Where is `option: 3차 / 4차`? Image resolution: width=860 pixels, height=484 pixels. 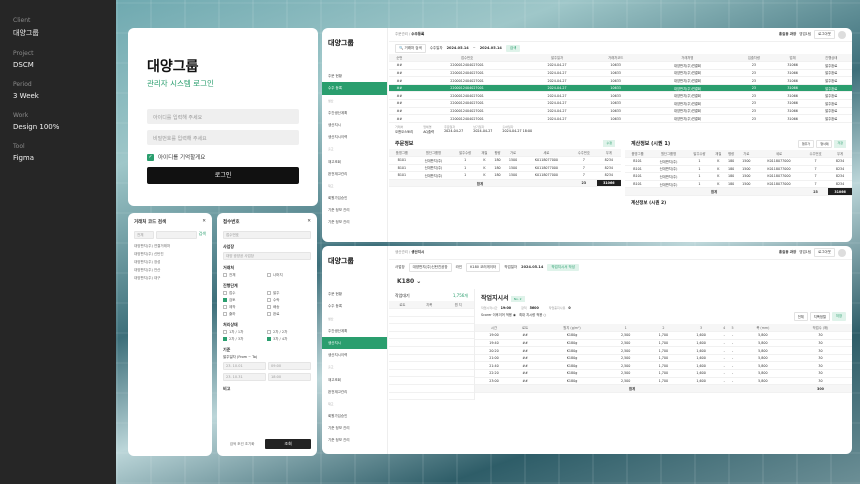
option: 3차 / 4차 is located at coordinates (289, 339).